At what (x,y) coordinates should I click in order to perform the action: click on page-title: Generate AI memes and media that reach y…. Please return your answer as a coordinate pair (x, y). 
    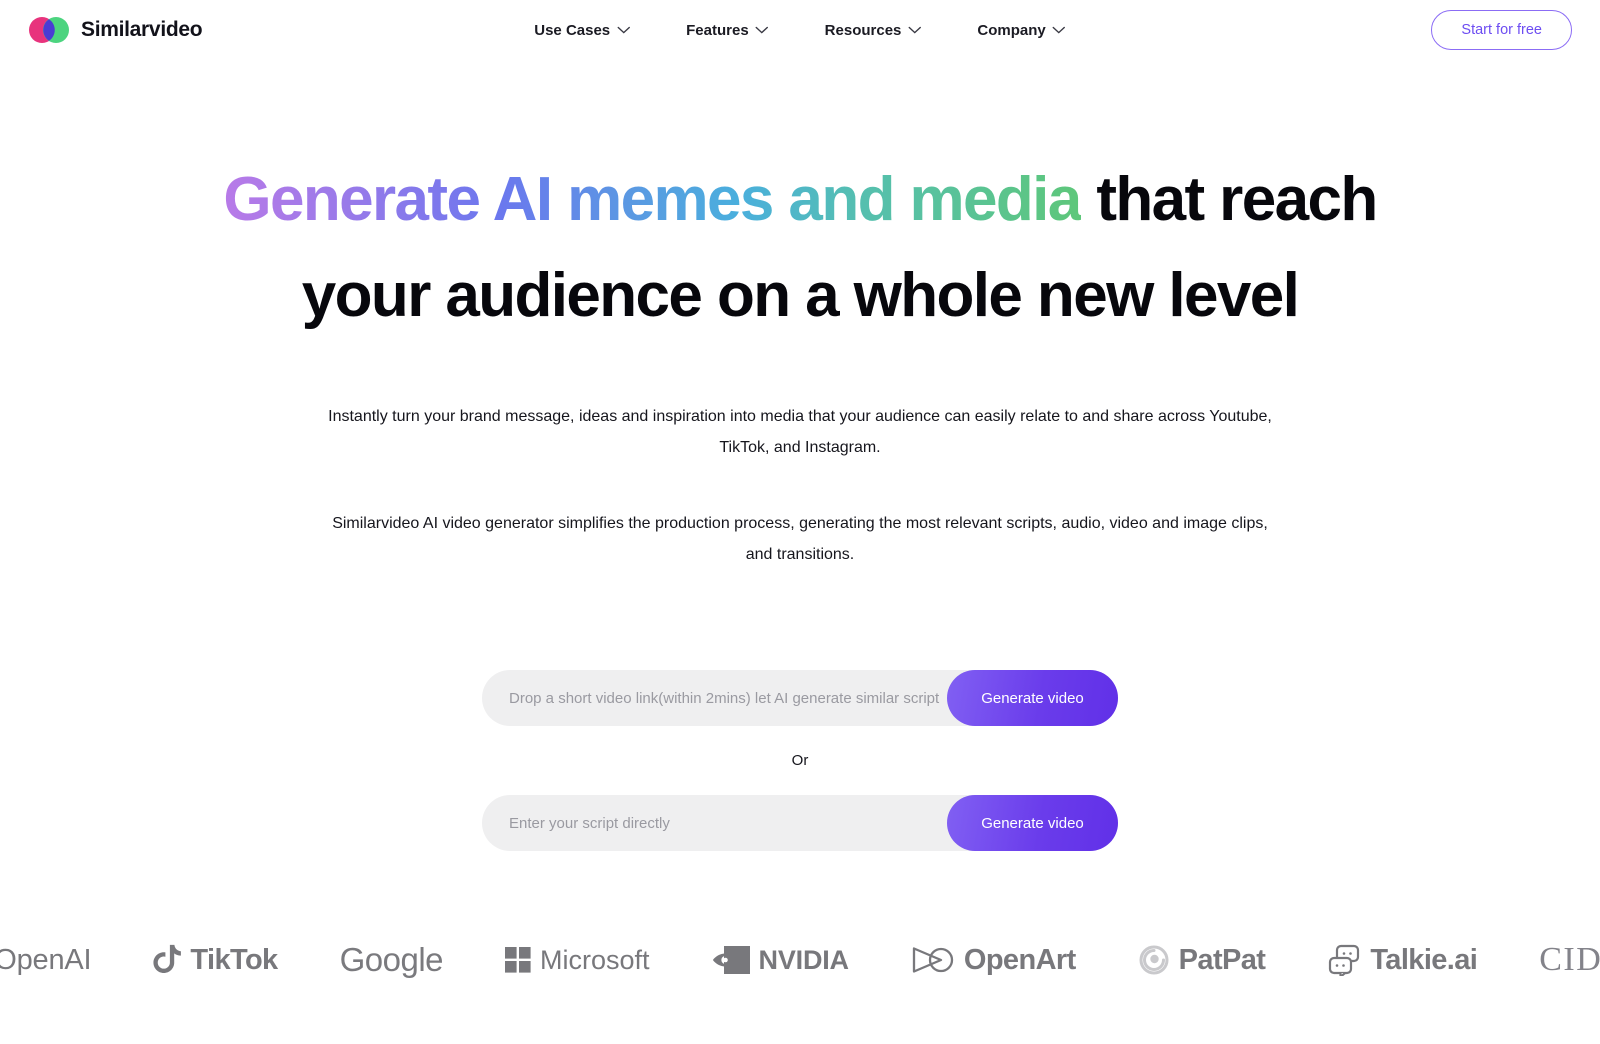
    Looking at the image, I should click on (800, 248).